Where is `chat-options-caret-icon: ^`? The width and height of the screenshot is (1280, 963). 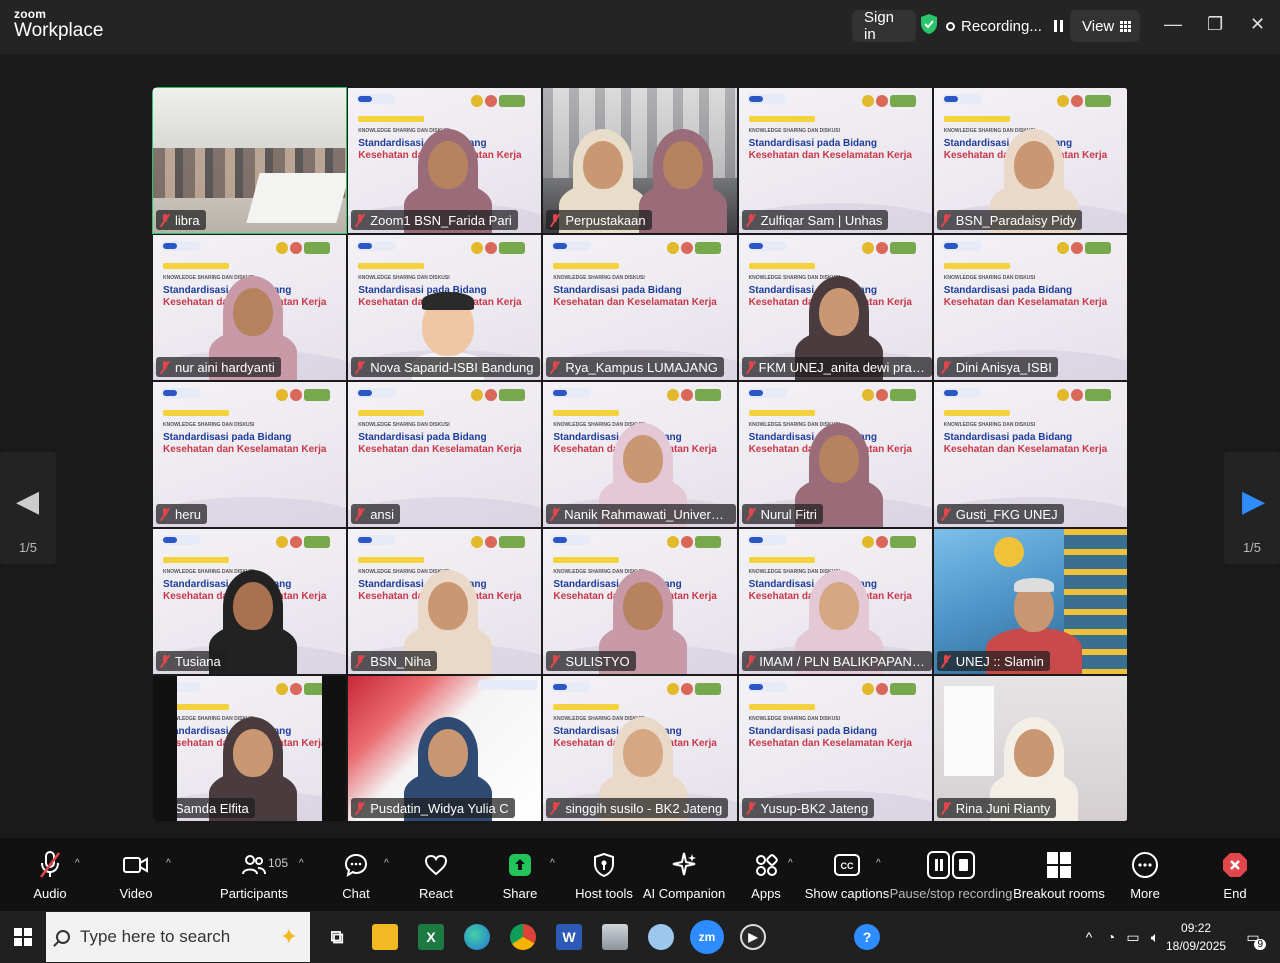 chat-options-caret-icon: ^ is located at coordinates (386, 863).